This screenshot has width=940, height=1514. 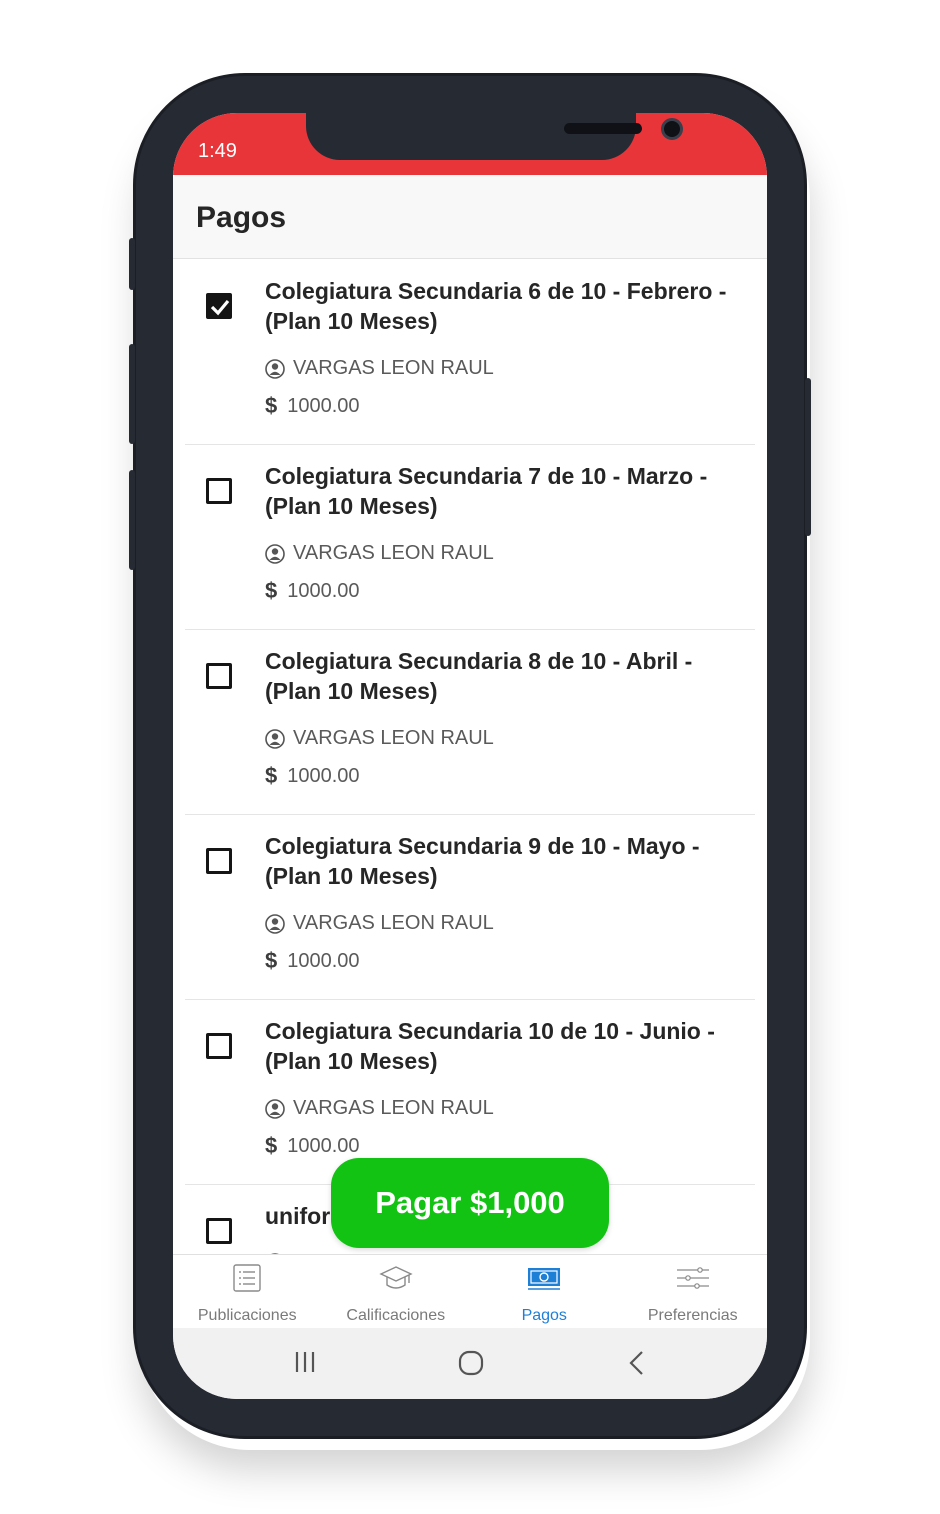 I want to click on checkmark-icon, so click(x=220, y=307).